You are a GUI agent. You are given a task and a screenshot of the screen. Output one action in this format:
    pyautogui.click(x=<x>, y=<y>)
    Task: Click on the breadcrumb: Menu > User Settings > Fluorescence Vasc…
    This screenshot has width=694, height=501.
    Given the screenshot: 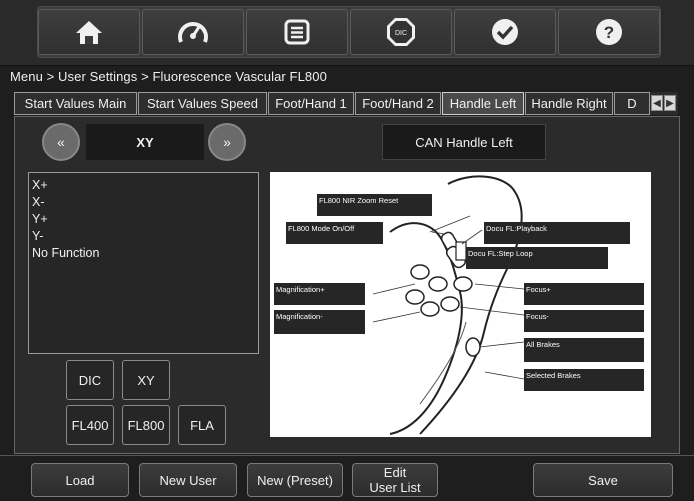 What is the action you would take?
    pyautogui.click(x=168, y=76)
    